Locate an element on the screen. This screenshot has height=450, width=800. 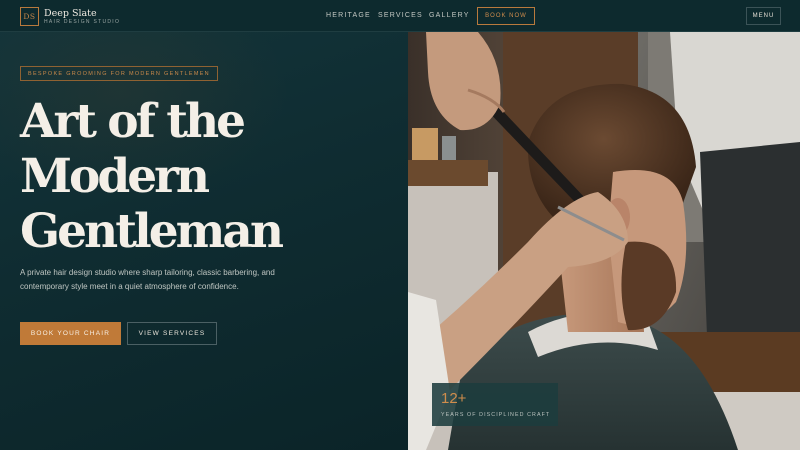
book-now-button: BOOK NOW is located at coordinates (506, 16).